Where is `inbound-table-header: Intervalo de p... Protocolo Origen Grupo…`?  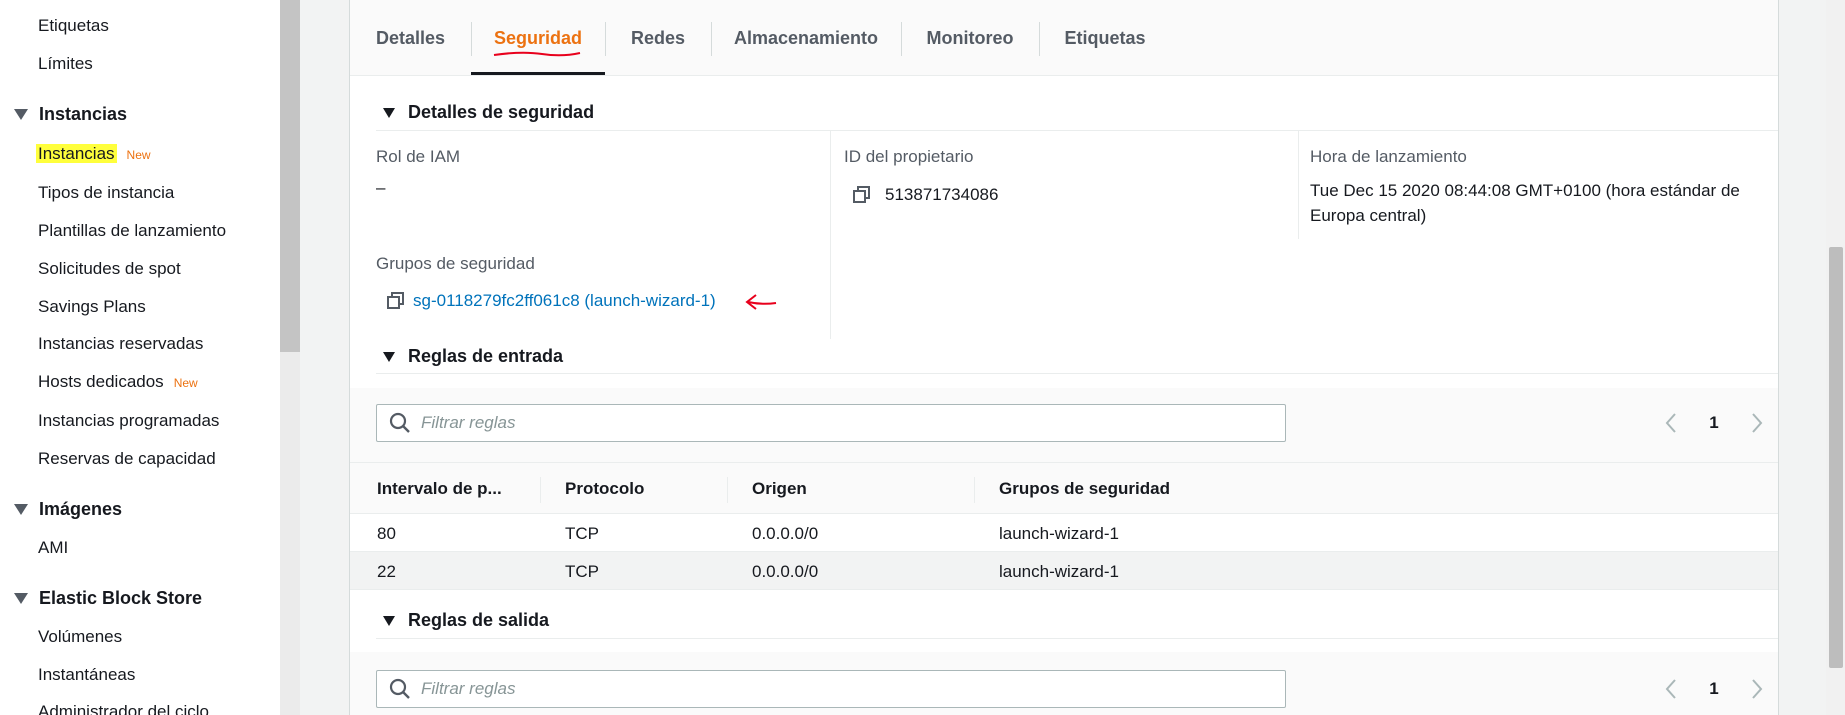
inbound-table-header: Intervalo de p... Protocolo Origen Grupo… is located at coordinates (1064, 488).